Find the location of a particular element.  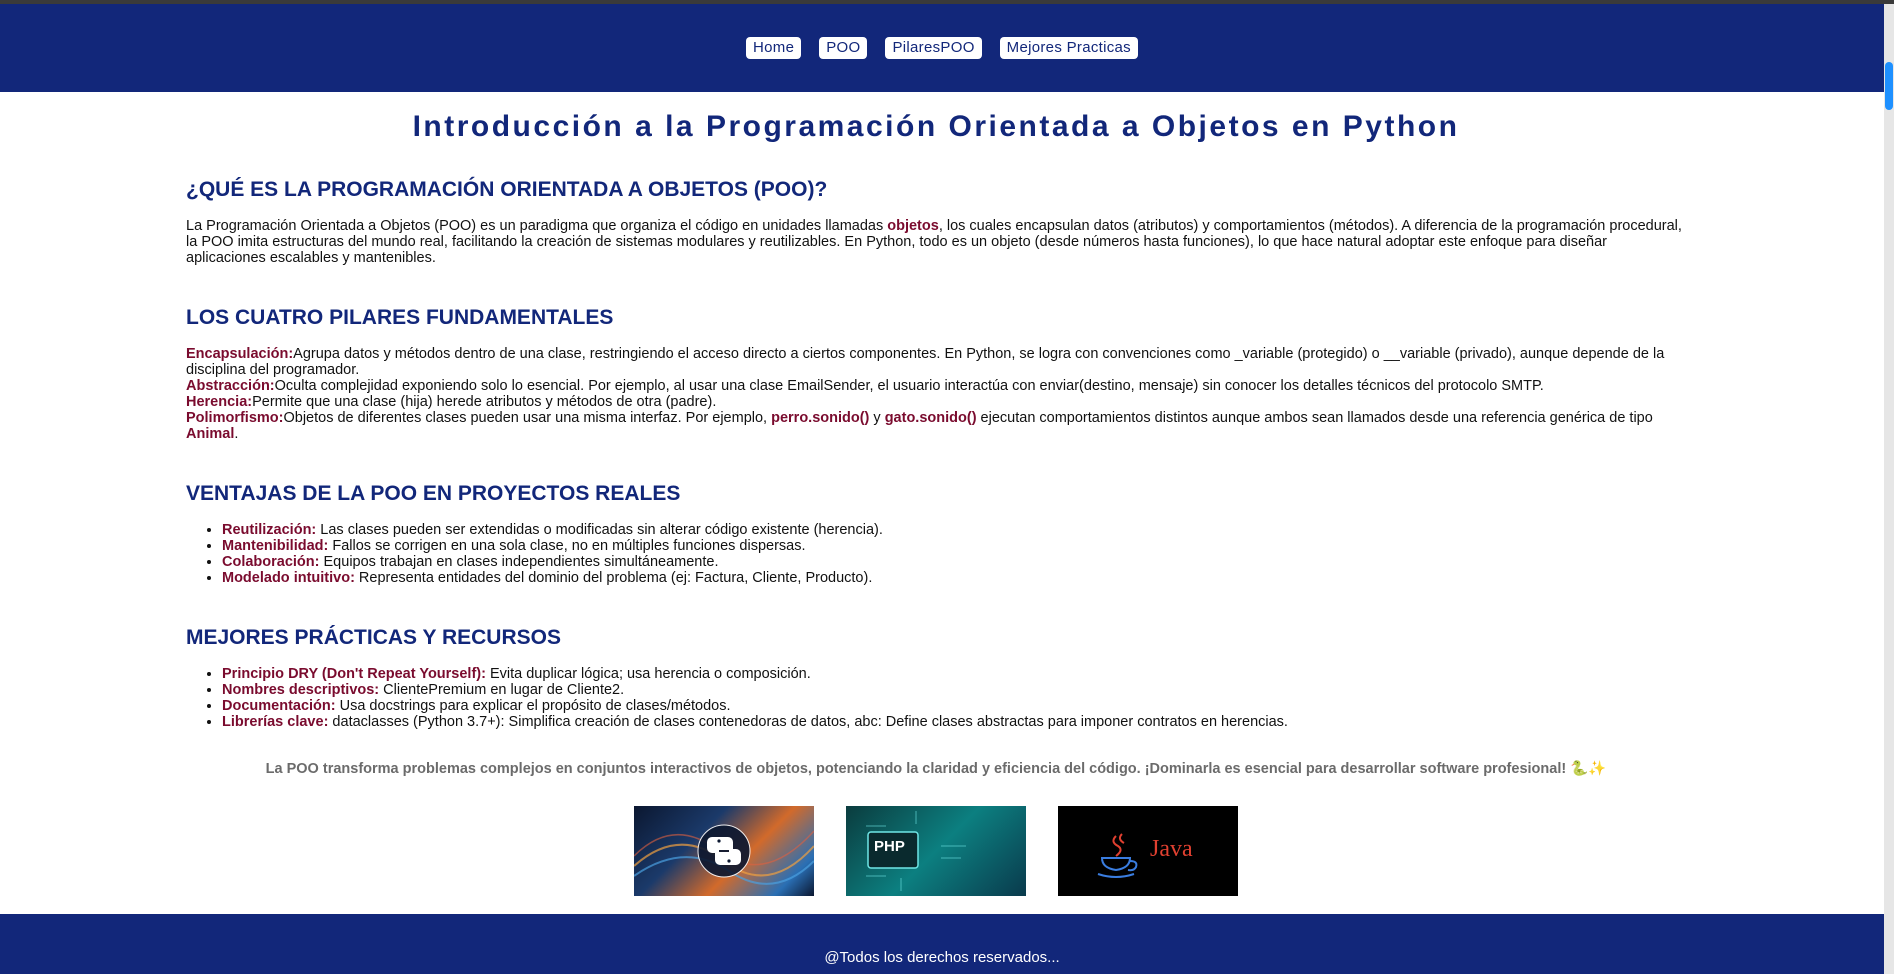

list-item-term: Documentación: is located at coordinates (279, 706).